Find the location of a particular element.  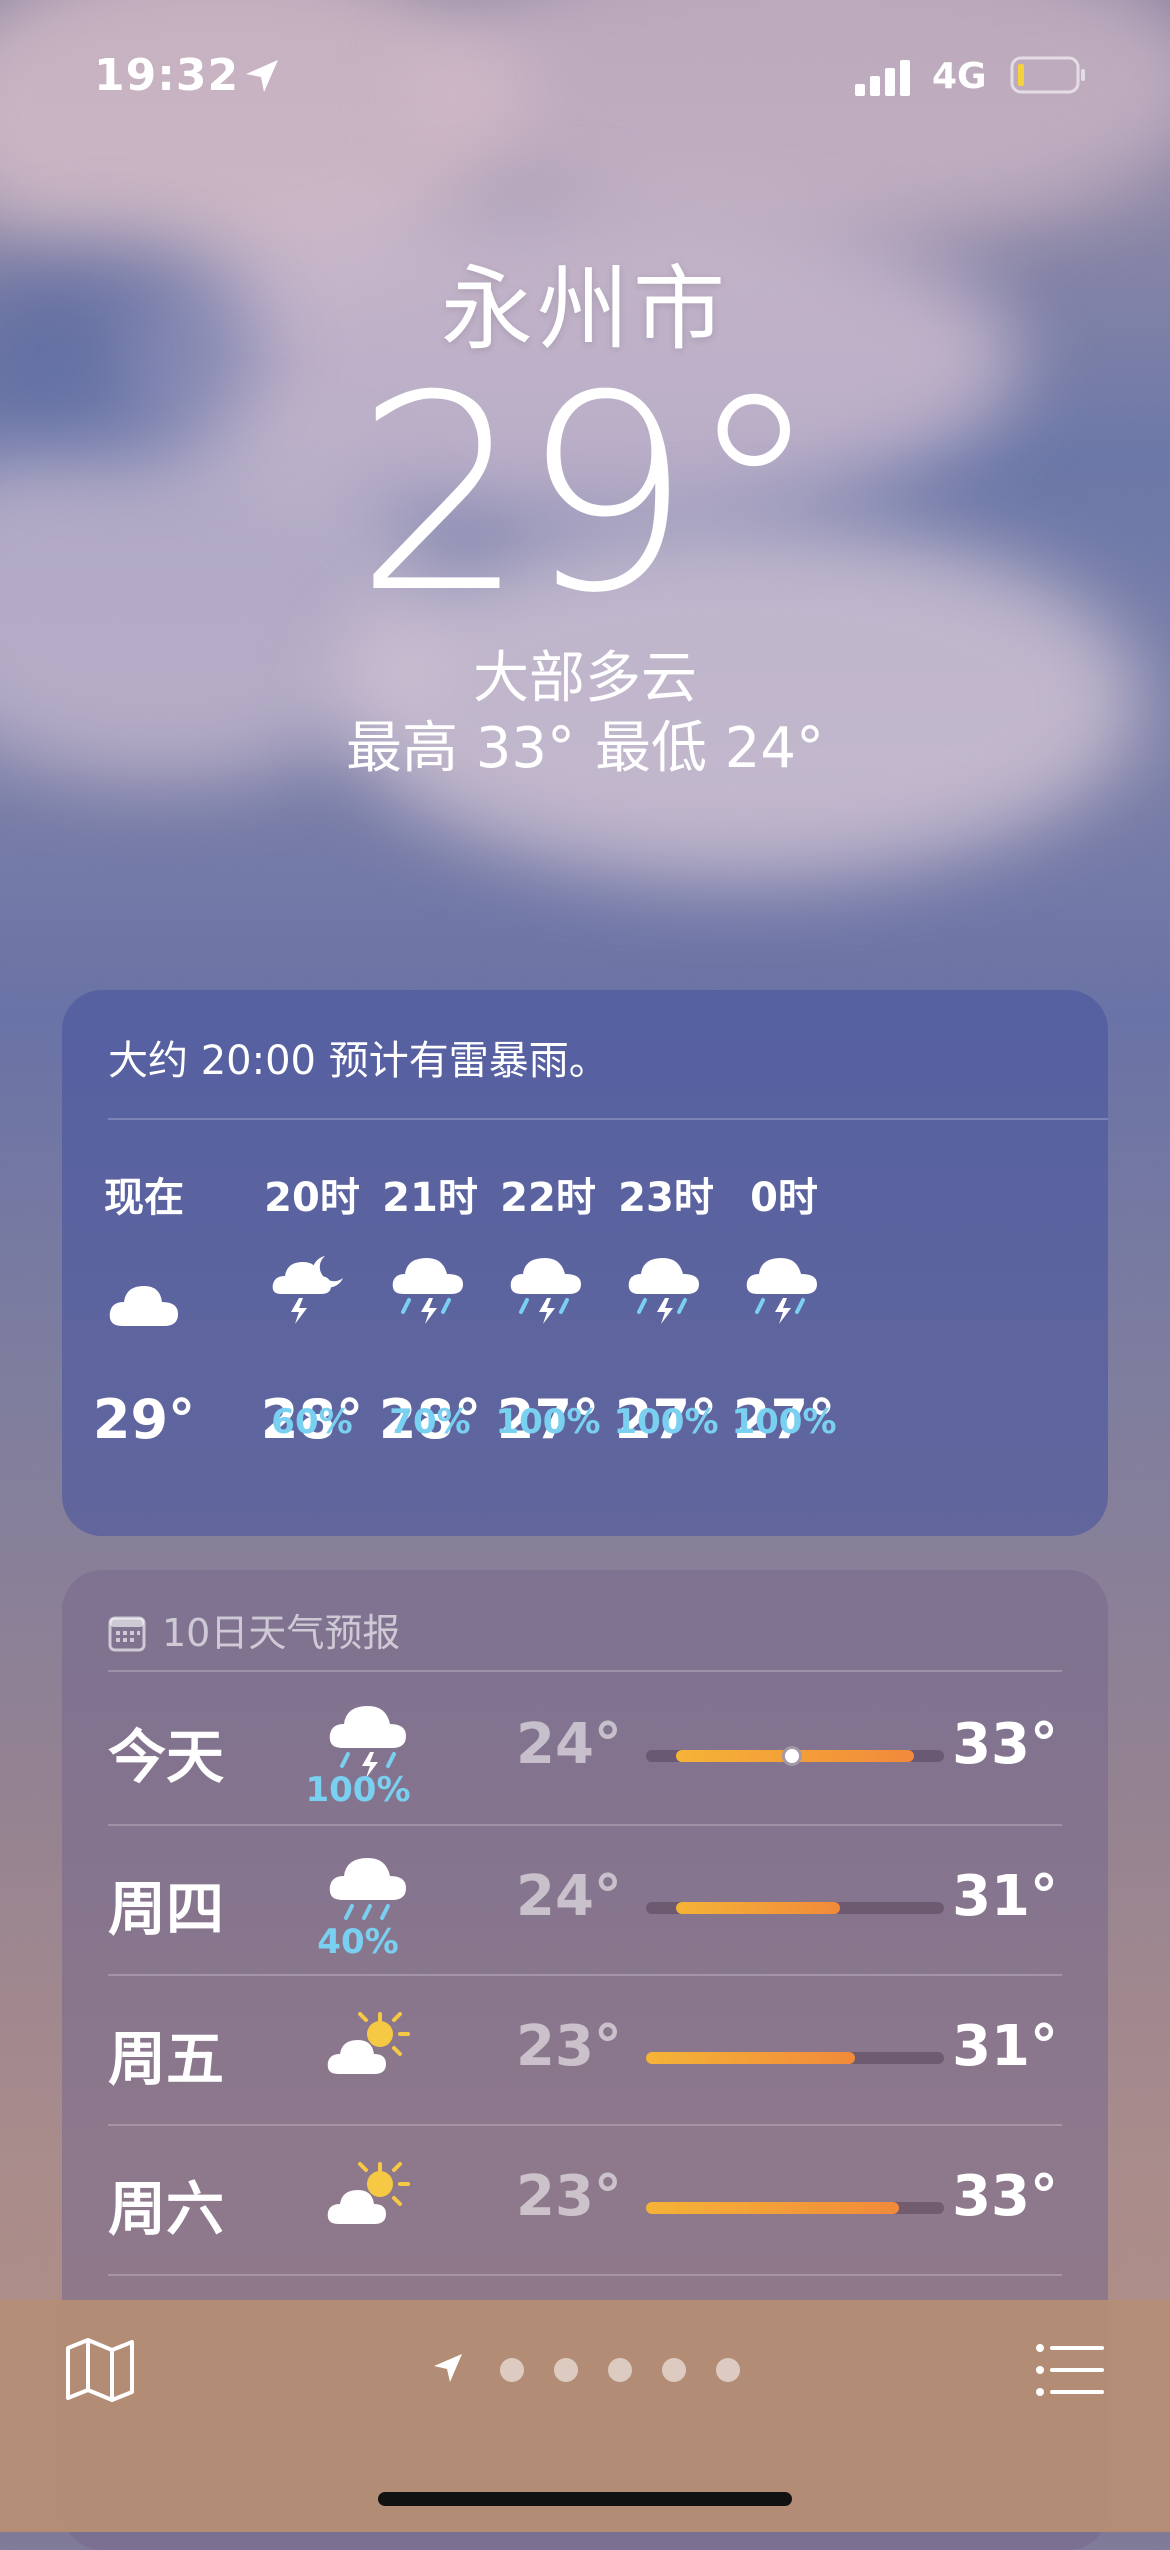

forecast-day: 今天 is located at coordinates (166, 1757).